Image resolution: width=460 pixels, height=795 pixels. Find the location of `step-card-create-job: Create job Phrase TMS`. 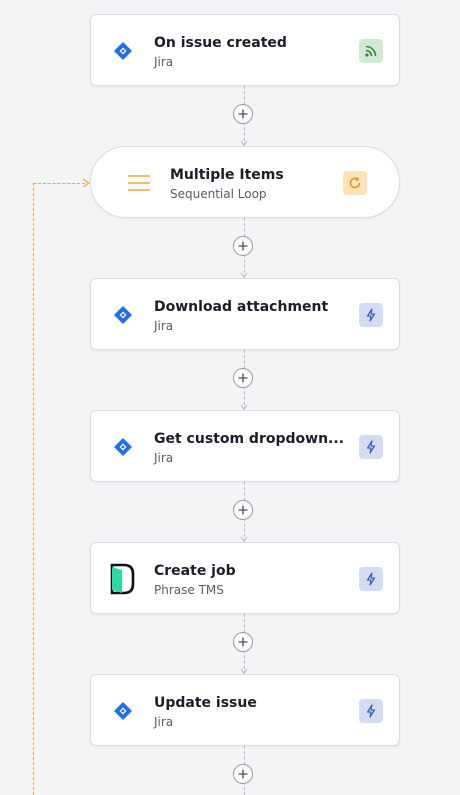

step-card-create-job: Create job Phrase TMS is located at coordinates (245, 578).